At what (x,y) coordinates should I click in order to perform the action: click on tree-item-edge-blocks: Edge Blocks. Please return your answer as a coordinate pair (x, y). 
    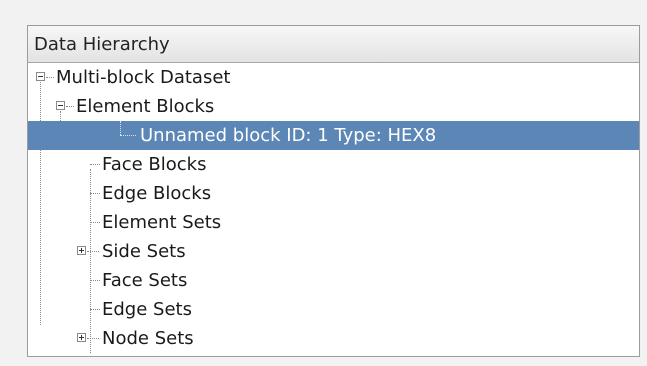
    Looking at the image, I should click on (333, 193).